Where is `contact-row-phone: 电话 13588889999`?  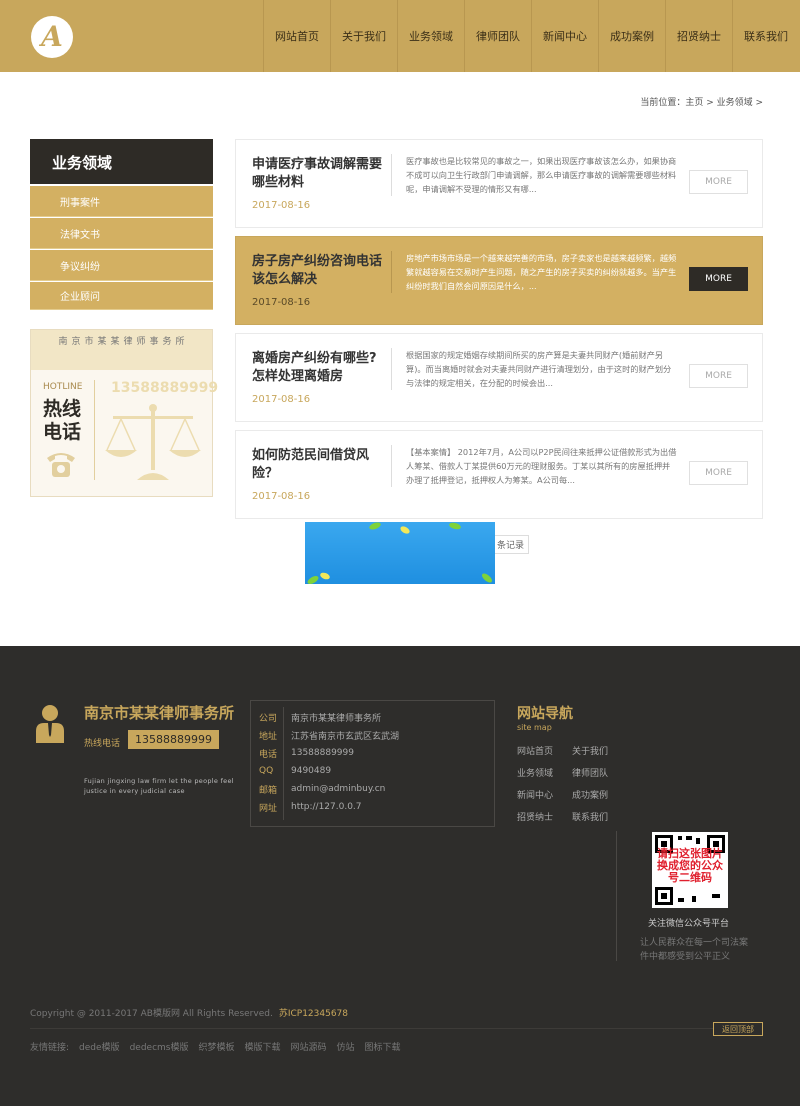
contact-row-phone: 电话 13588889999 is located at coordinates (306, 753).